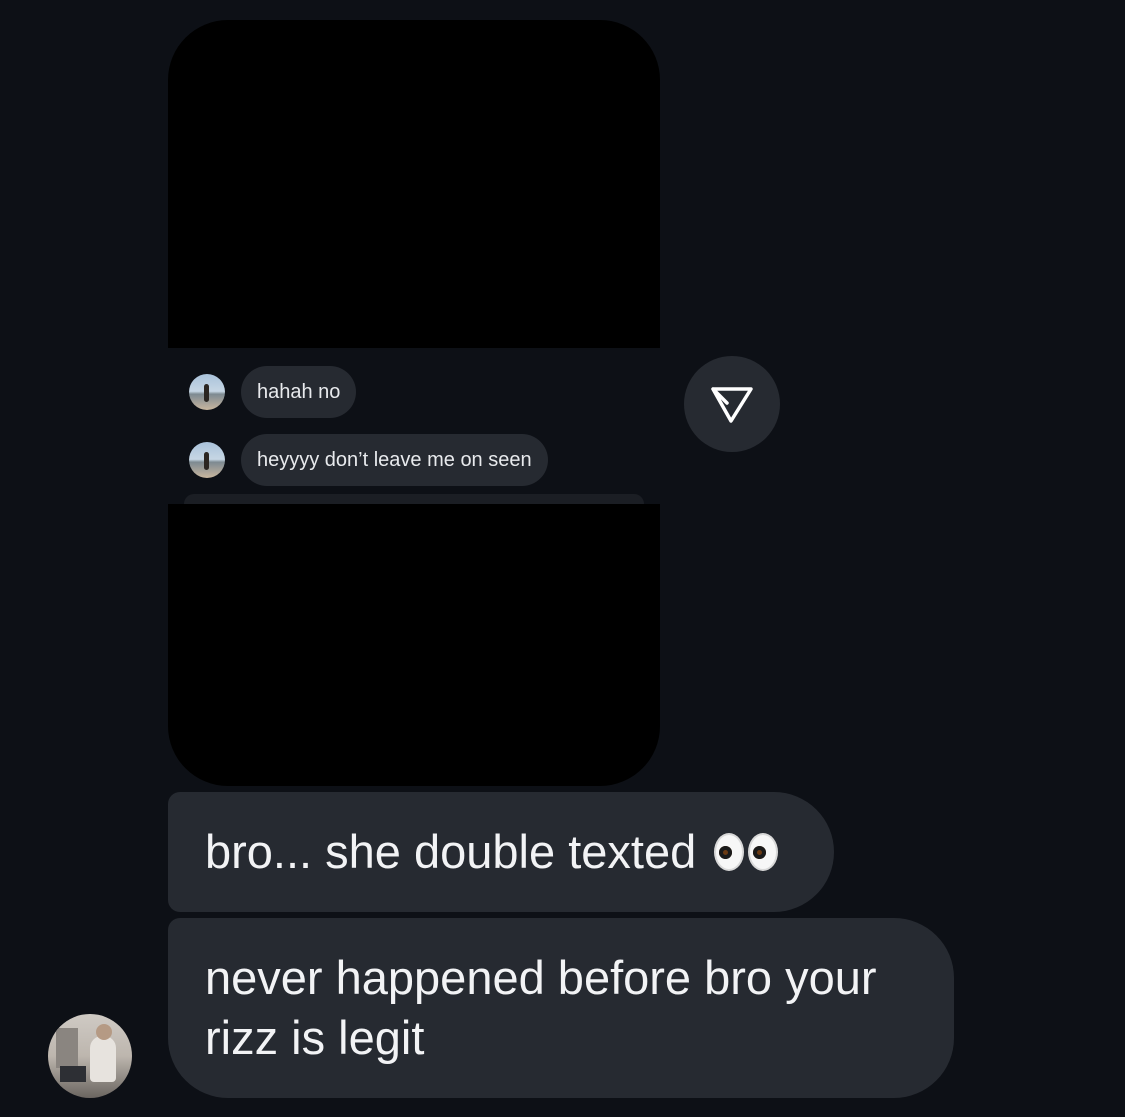 The width and height of the screenshot is (1125, 1117). I want to click on send-arrow-icon, so click(732, 405).